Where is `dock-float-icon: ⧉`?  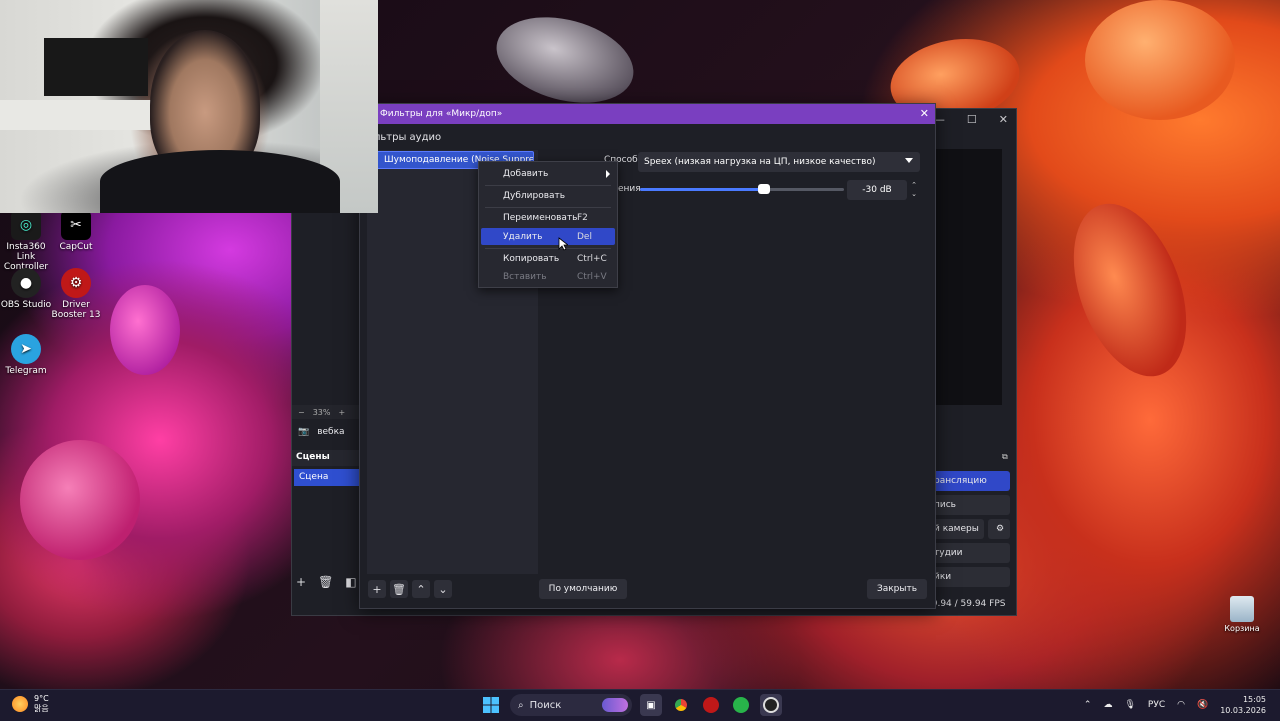
dock-float-icon: ⧉ is located at coordinates (1005, 457).